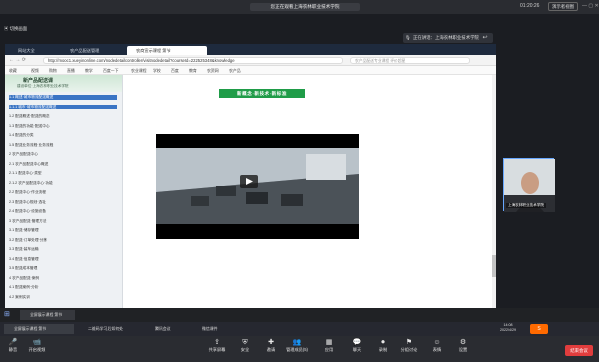  I want to click on sidebar-item: 1.2 配送概述·配送的概念, so click(63, 116).